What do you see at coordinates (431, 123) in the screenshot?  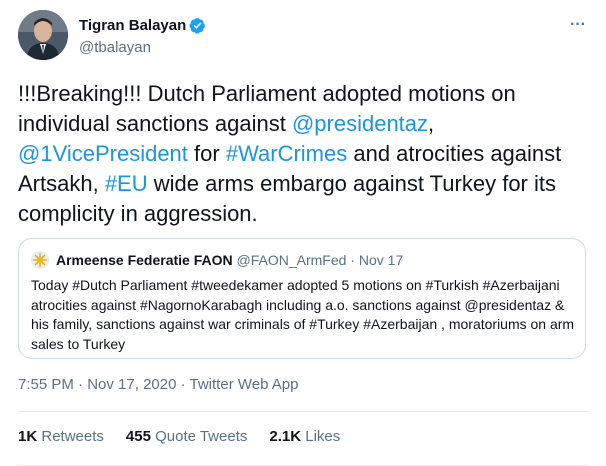 I see `tweet-text-segment: ,` at bounding box center [431, 123].